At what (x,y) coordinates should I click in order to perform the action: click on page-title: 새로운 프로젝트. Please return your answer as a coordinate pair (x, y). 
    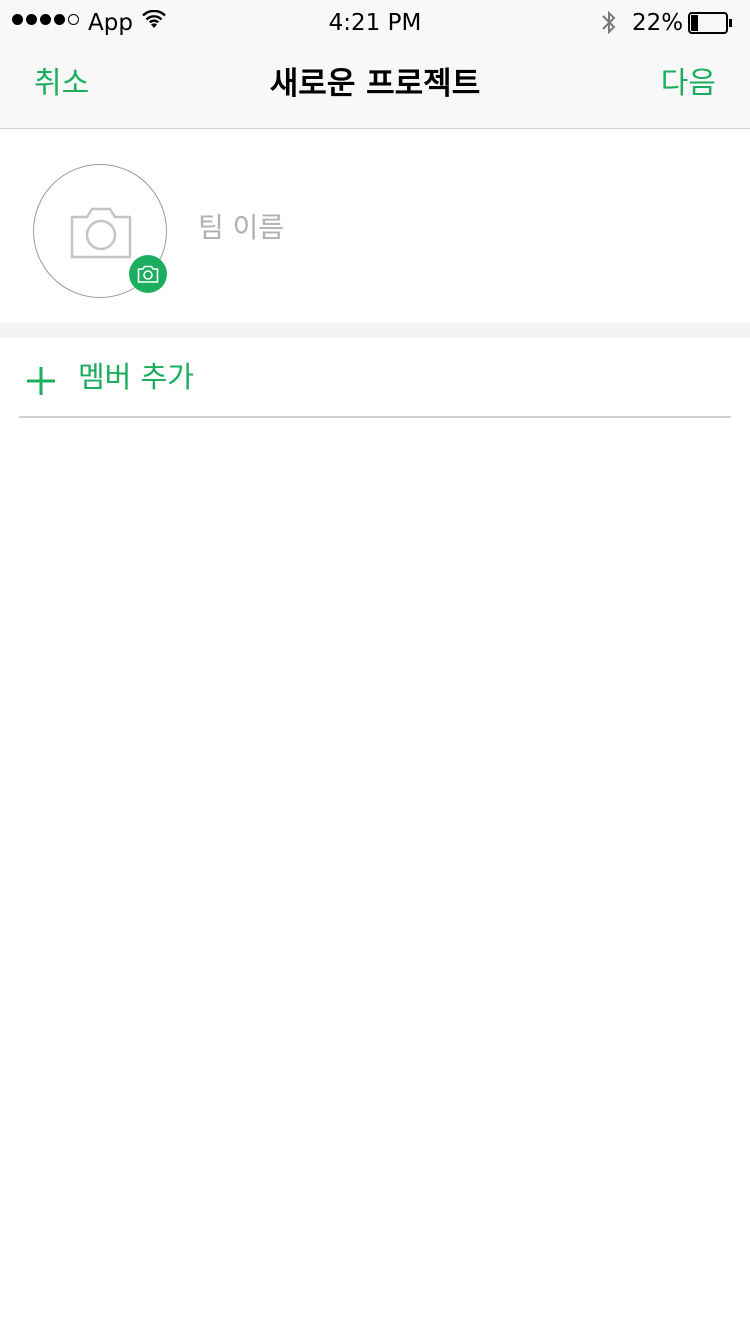
    Looking at the image, I should click on (375, 84).